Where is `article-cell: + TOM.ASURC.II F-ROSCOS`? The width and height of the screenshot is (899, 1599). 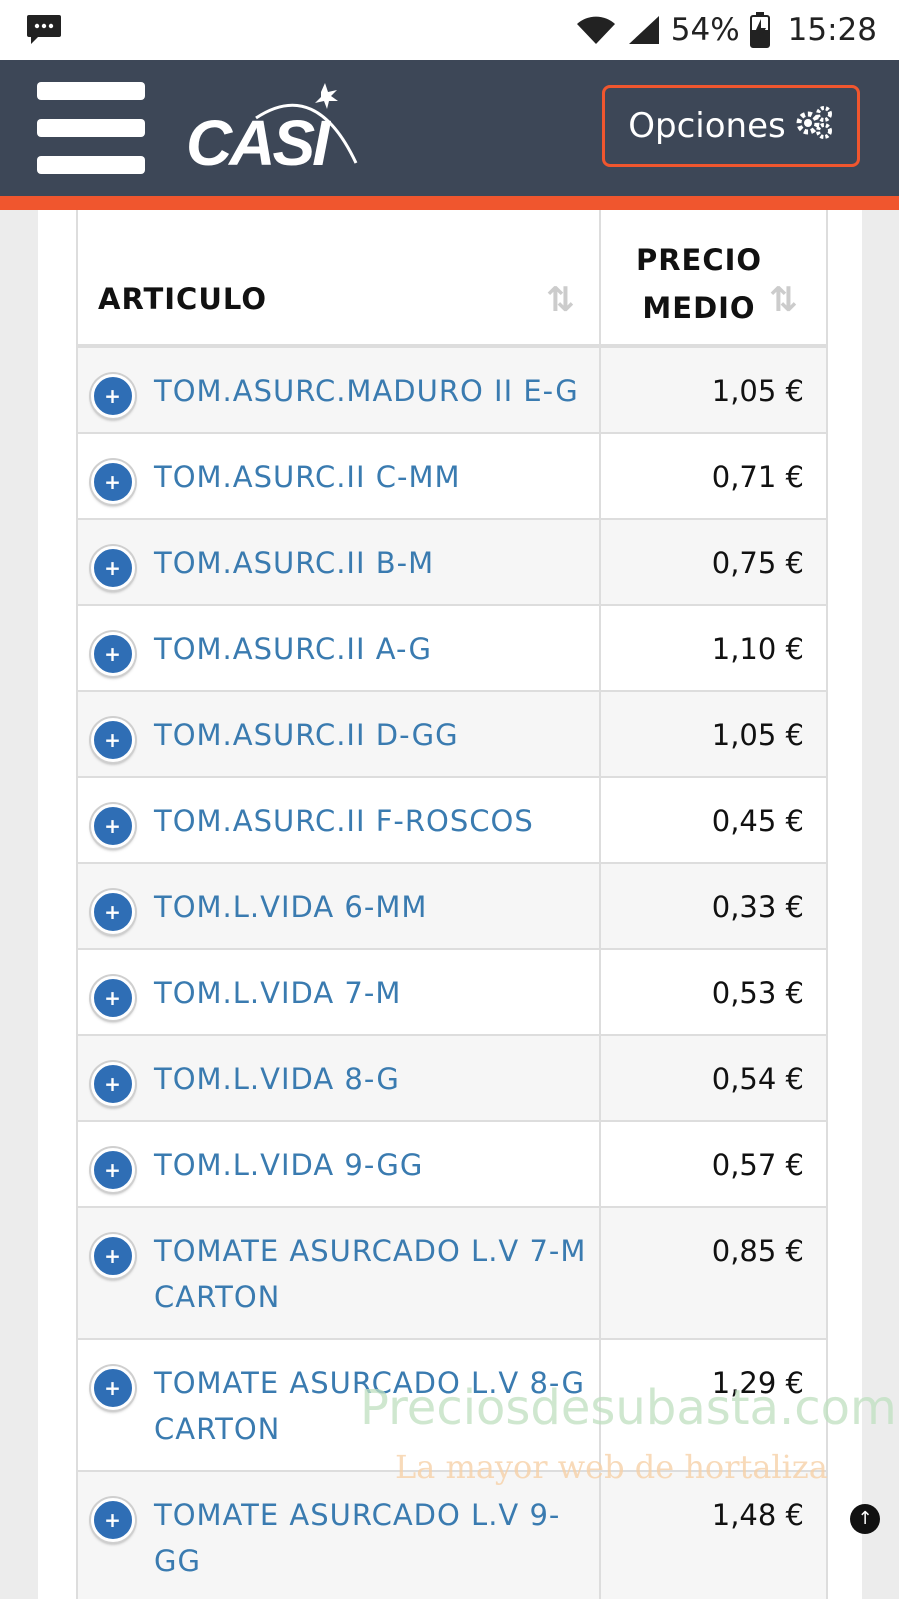 article-cell: + TOM.ASURC.II F-ROSCOS is located at coordinates (339, 820).